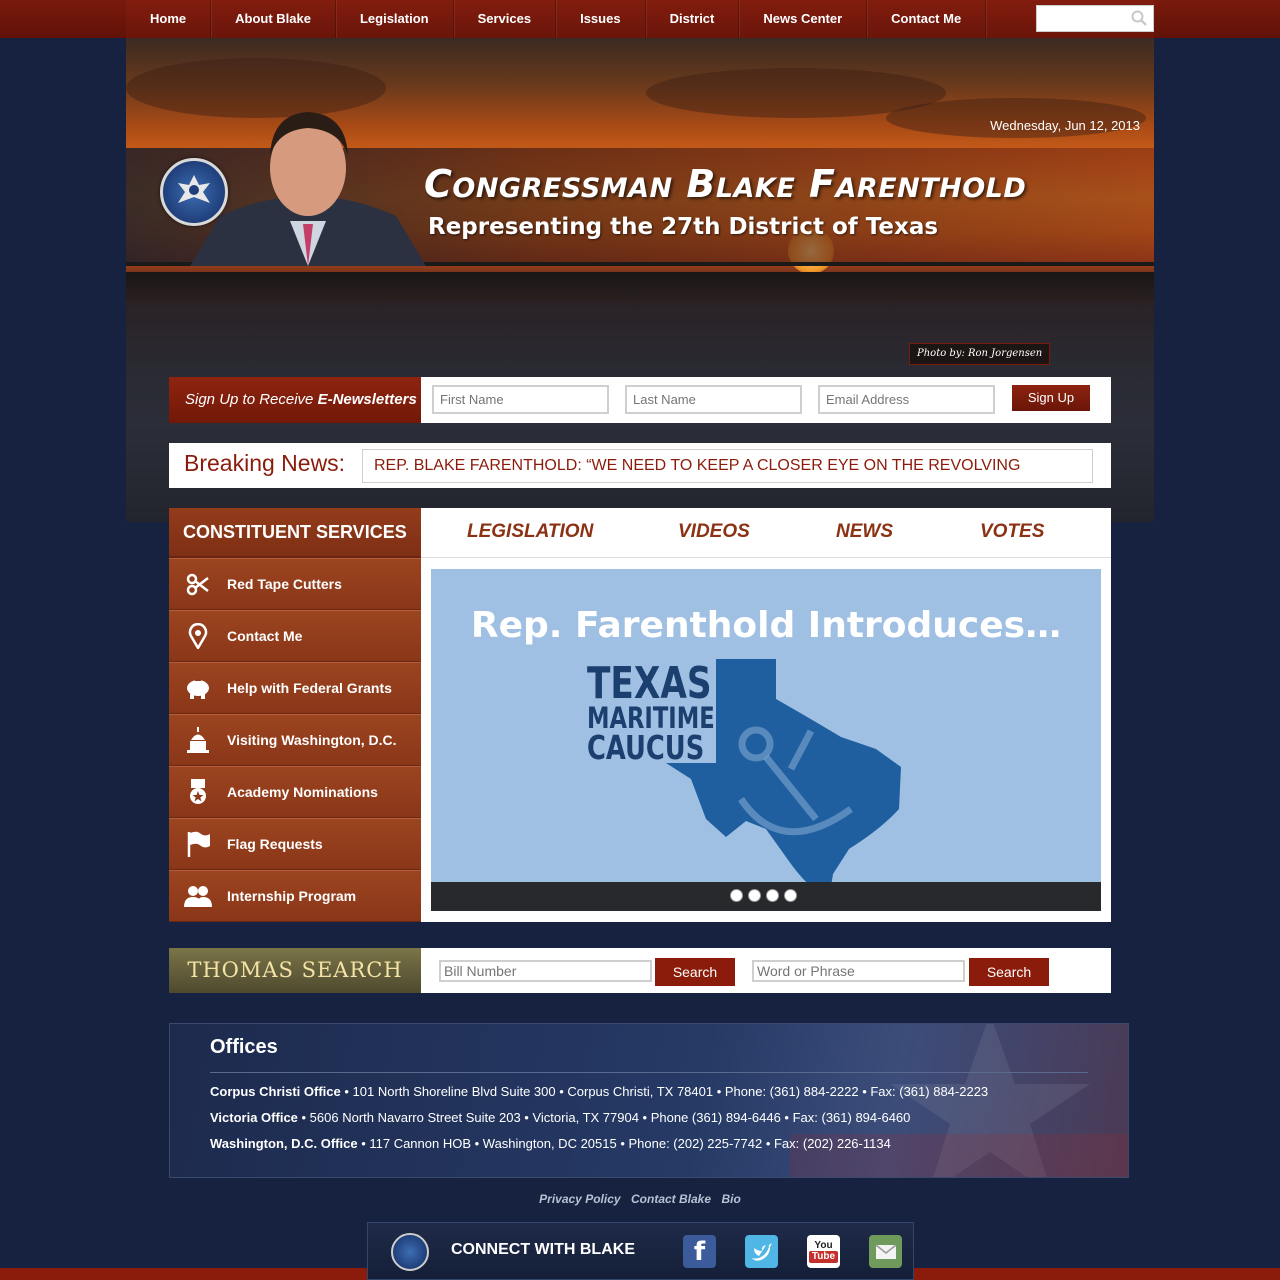 The image size is (1280, 1280). Describe the element at coordinates (713, 399) in the screenshot. I see `last-name-field` at that location.